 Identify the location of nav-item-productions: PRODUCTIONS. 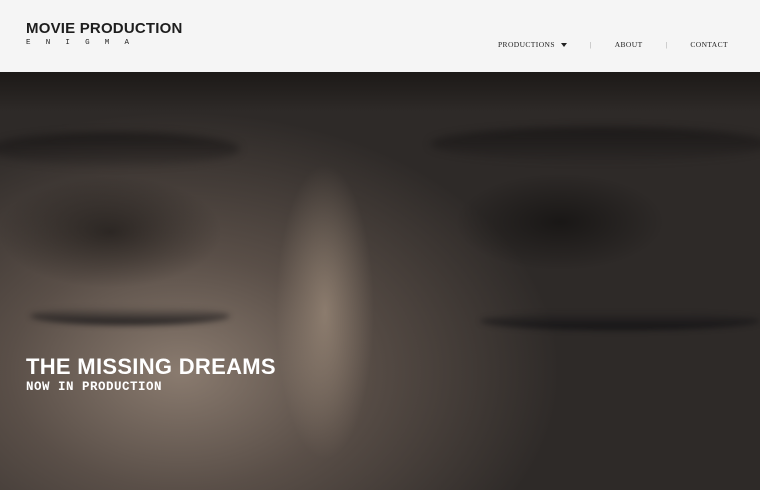
(532, 44).